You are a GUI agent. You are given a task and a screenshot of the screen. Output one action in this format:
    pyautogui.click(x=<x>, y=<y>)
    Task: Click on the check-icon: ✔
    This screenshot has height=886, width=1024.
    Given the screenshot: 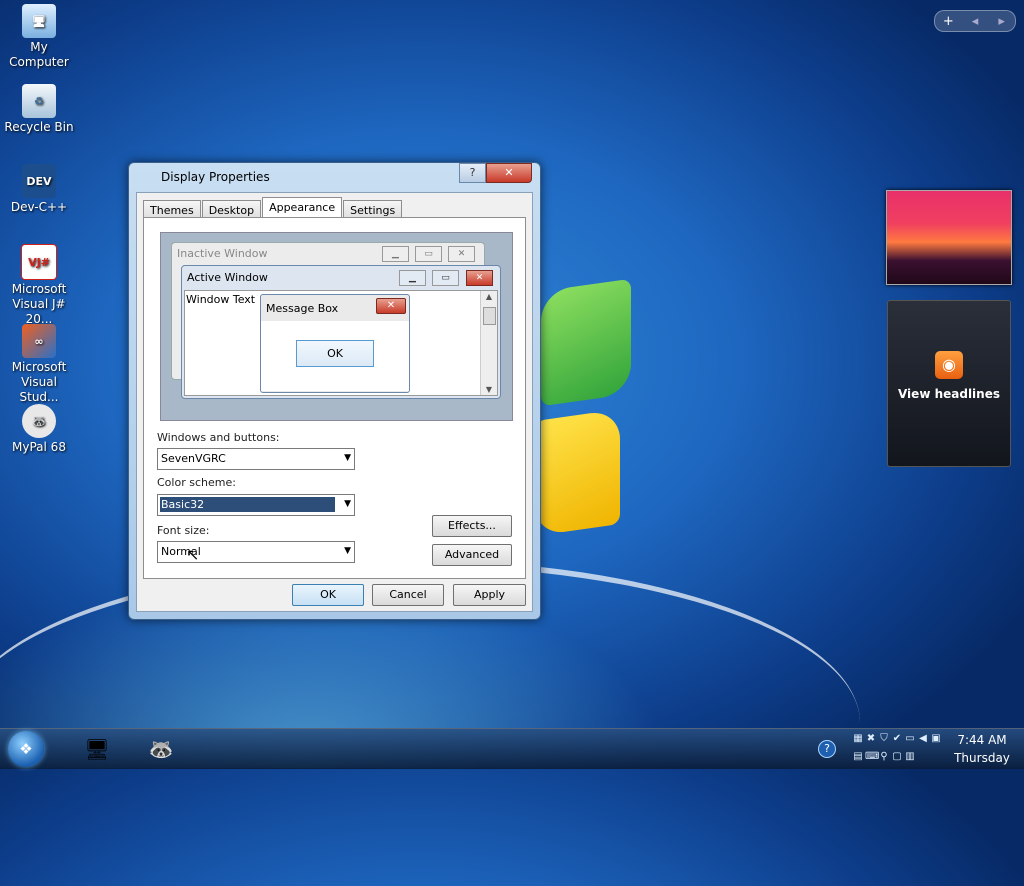 What is the action you would take?
    pyautogui.click(x=897, y=739)
    